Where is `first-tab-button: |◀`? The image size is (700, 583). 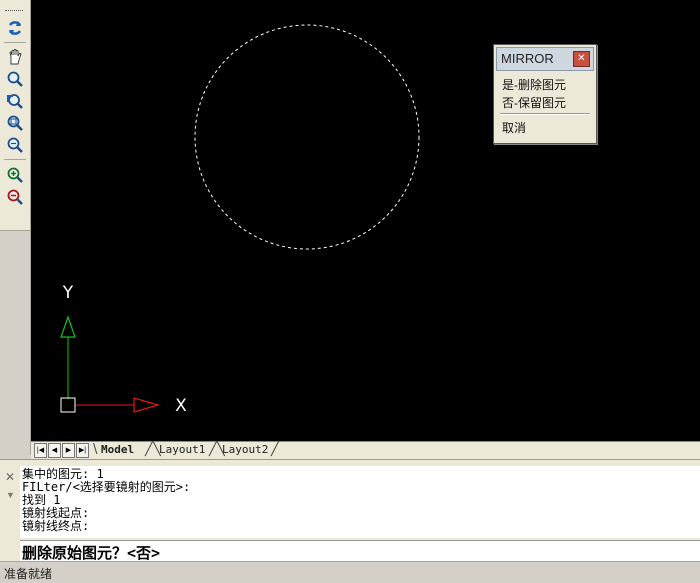
first-tab-button: |◀ is located at coordinates (40, 450).